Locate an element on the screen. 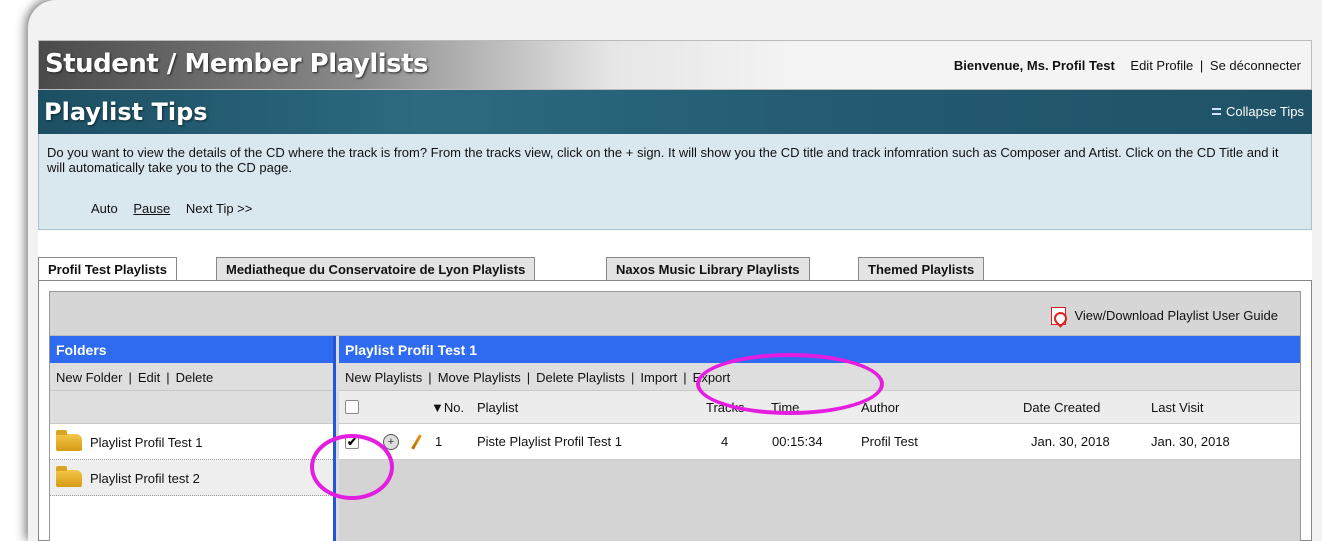 Image resolution: width=1322 pixels, height=541 pixels. col-playlist: Playlist is located at coordinates (497, 407).